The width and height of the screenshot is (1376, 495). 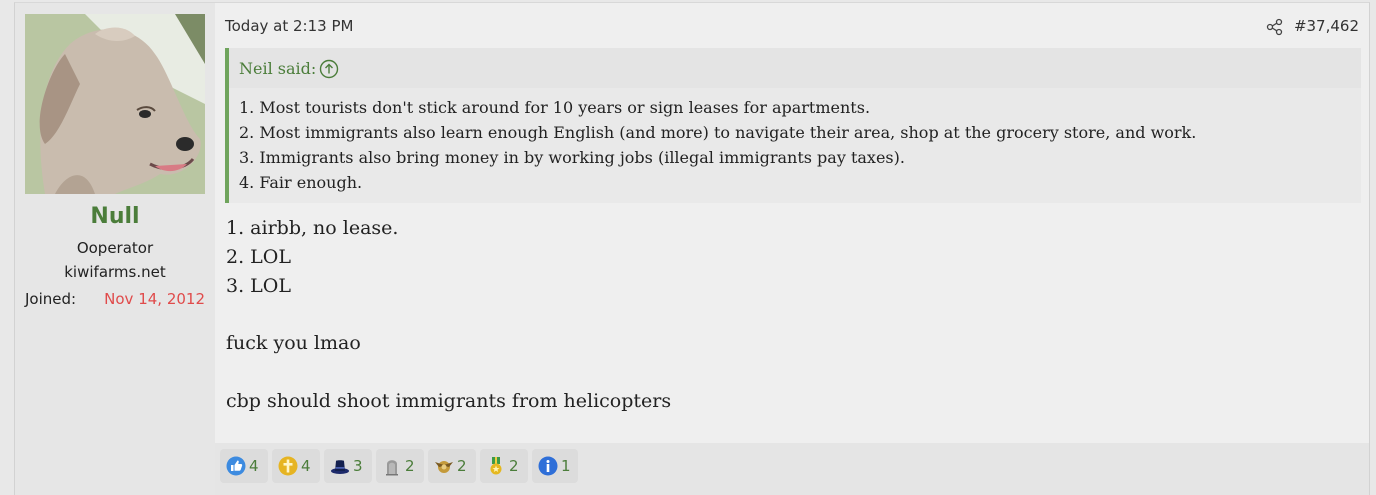 I want to click on quote-author-link: Neil said:, so click(x=277, y=68).